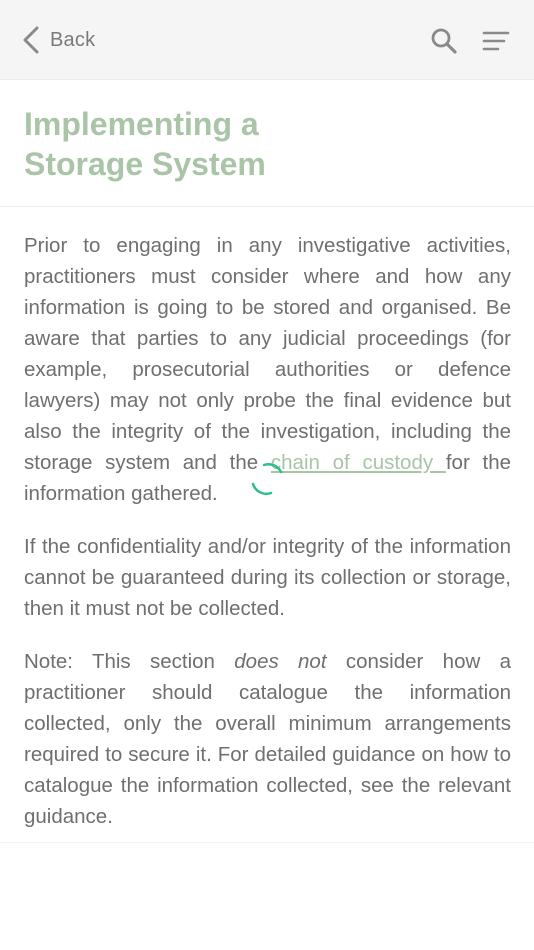 The height and width of the screenshot is (950, 534). I want to click on menu-icon, so click(496, 41).